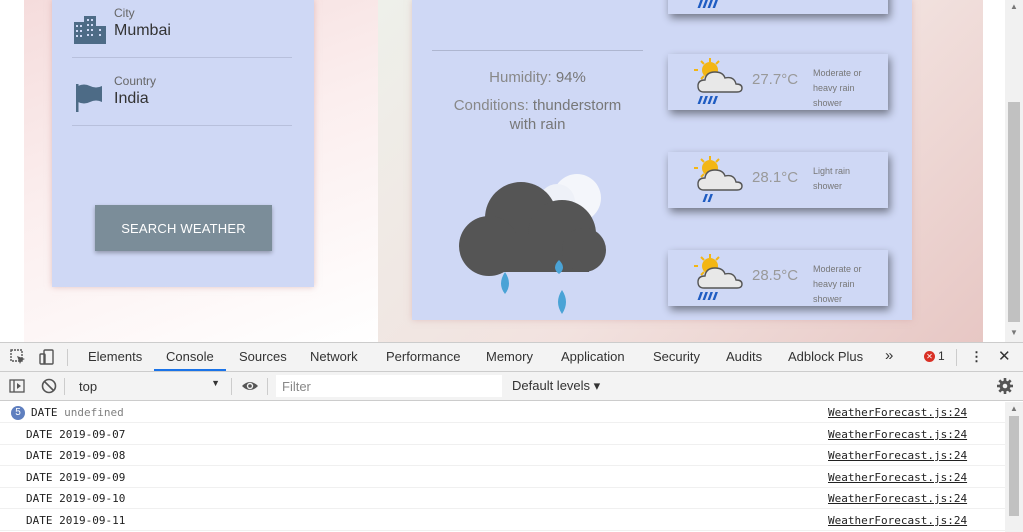  What do you see at coordinates (834, 284) in the screenshot?
I see `forecast-desc-line: heavy rain` at bounding box center [834, 284].